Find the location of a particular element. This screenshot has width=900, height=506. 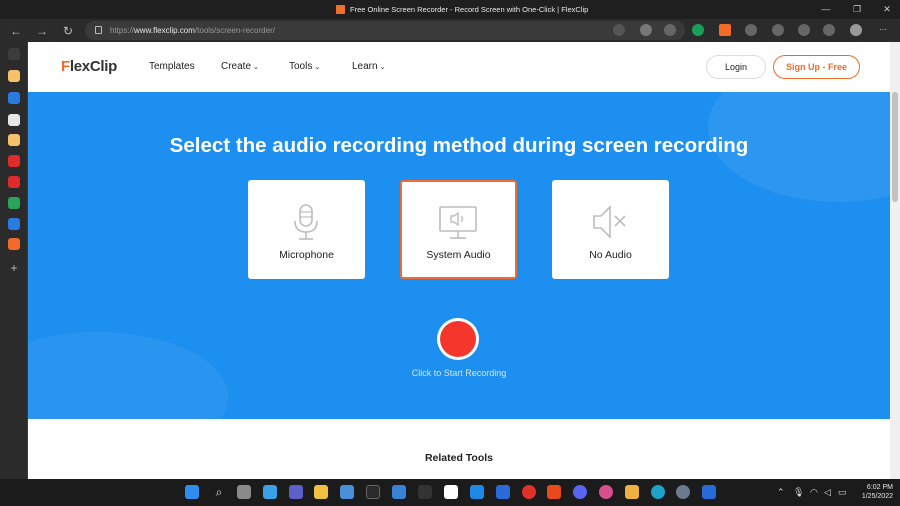

profile-avatar is located at coordinates (856, 30).